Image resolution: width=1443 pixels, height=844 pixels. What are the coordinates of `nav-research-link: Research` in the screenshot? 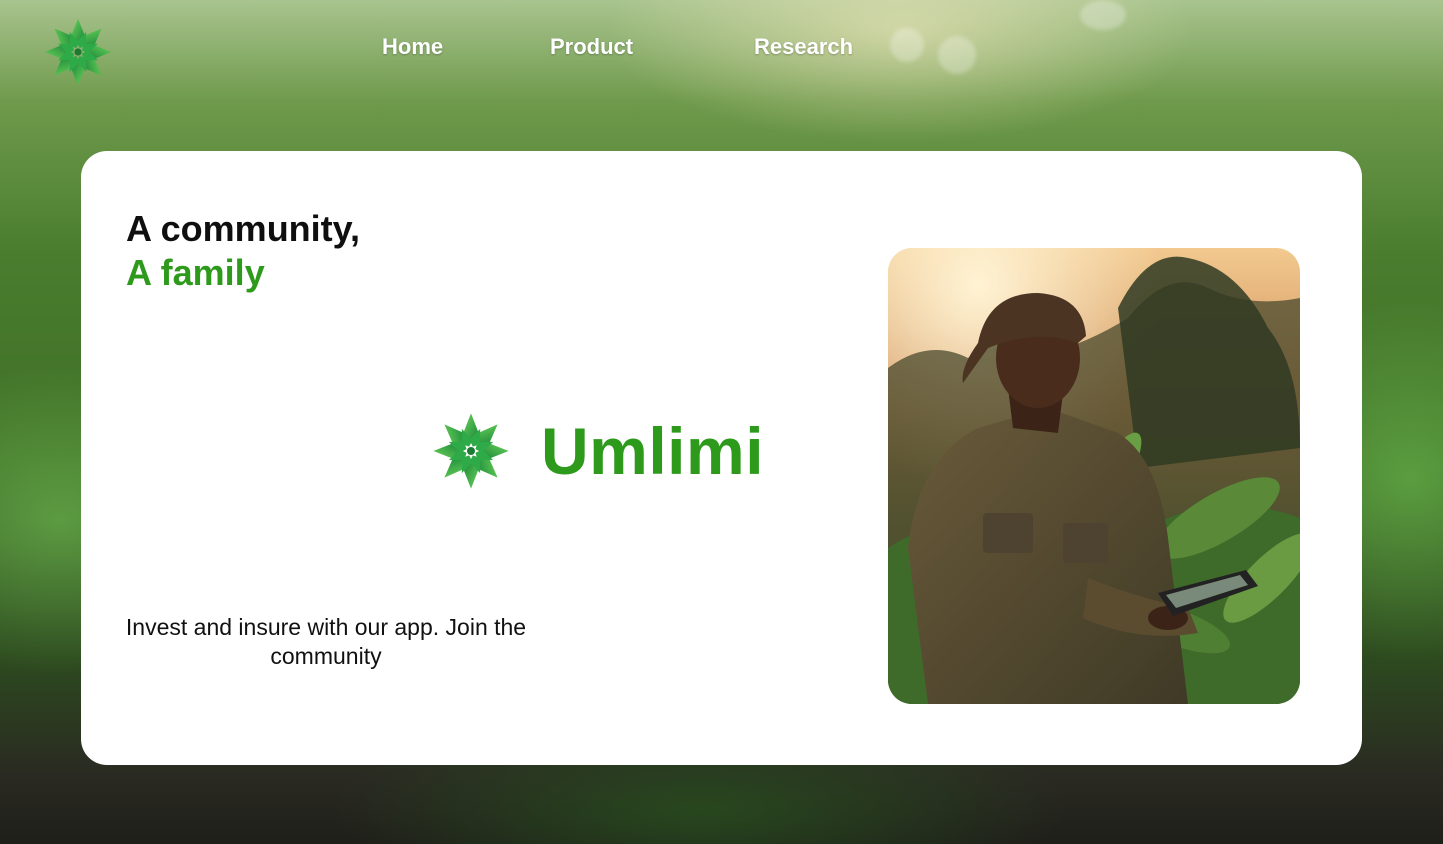 It's located at (803, 47).